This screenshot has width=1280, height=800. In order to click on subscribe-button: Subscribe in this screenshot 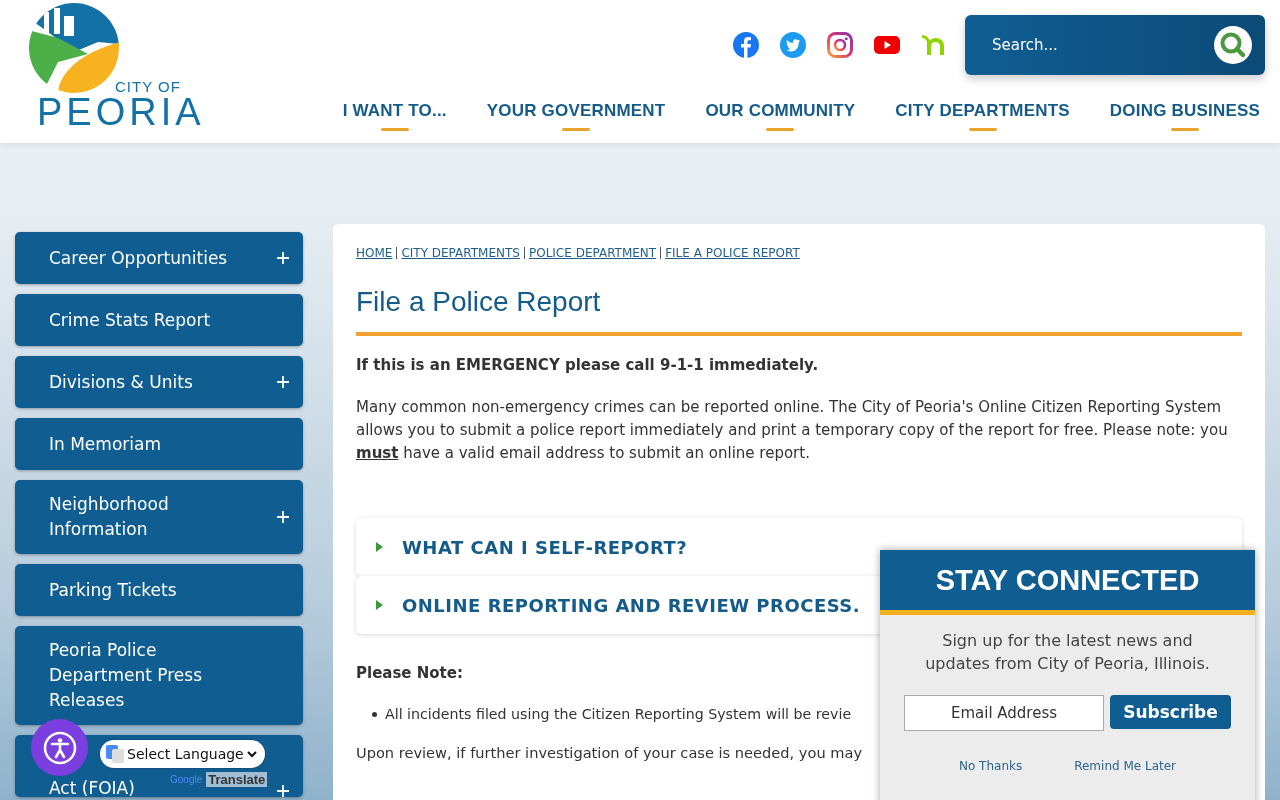, I will do `click(1170, 712)`.